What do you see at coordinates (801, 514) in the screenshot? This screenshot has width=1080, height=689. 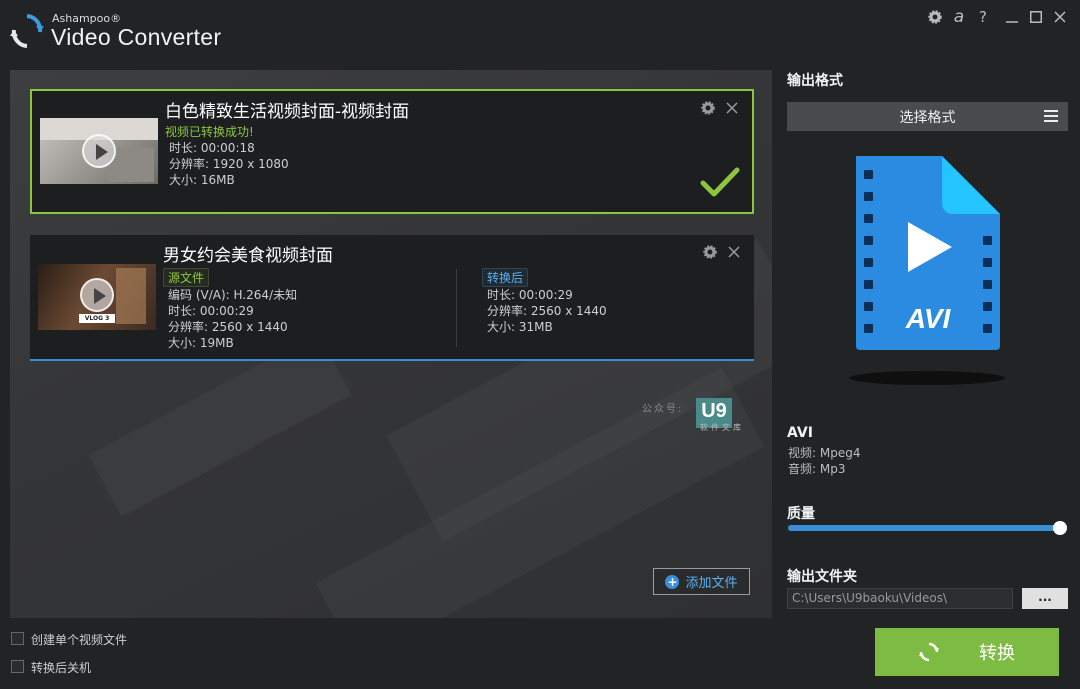 I see `quality-heading: 质量` at bounding box center [801, 514].